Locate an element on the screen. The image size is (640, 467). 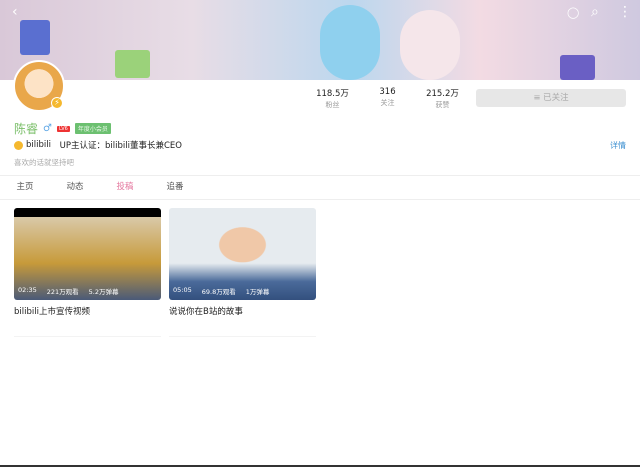
certification-text: UP主认证：bilibili董事长兼CEO is located at coordinates (120, 146).